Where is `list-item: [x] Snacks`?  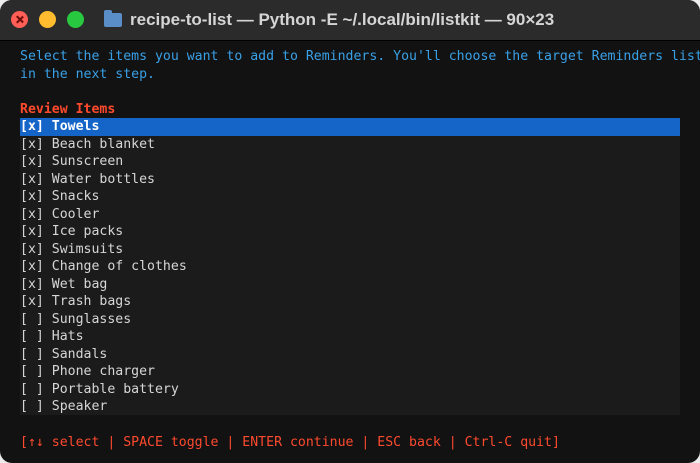
list-item: [x] Snacks is located at coordinates (350, 197).